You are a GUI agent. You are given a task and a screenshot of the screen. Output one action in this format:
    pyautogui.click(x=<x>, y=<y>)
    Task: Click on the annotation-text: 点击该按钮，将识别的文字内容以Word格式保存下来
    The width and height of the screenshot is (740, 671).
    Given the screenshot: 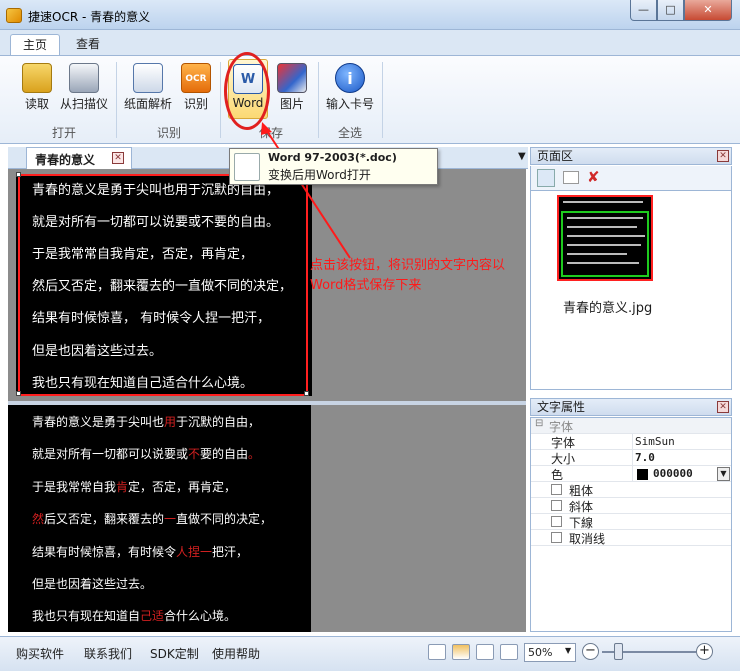 What is the action you would take?
    pyautogui.click(x=408, y=275)
    